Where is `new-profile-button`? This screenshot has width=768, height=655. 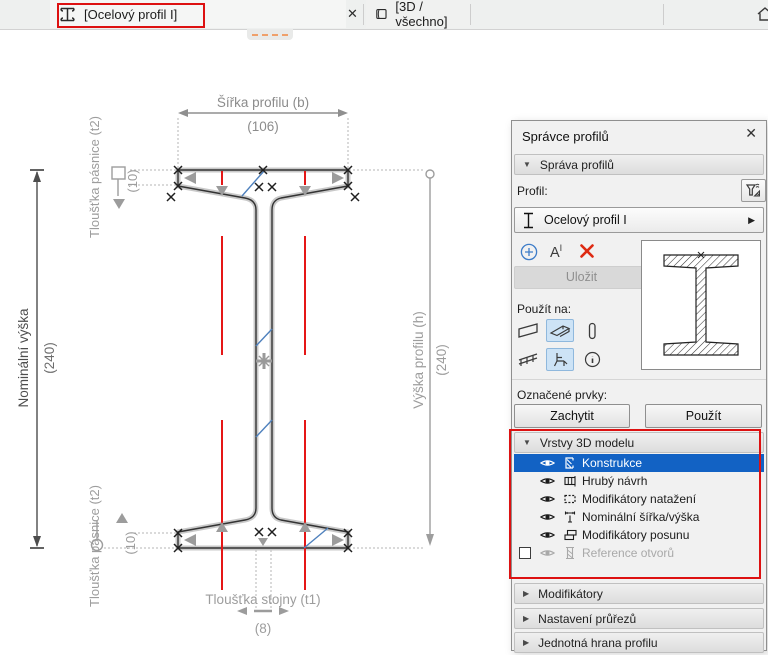
new-profile-button is located at coordinates (529, 252).